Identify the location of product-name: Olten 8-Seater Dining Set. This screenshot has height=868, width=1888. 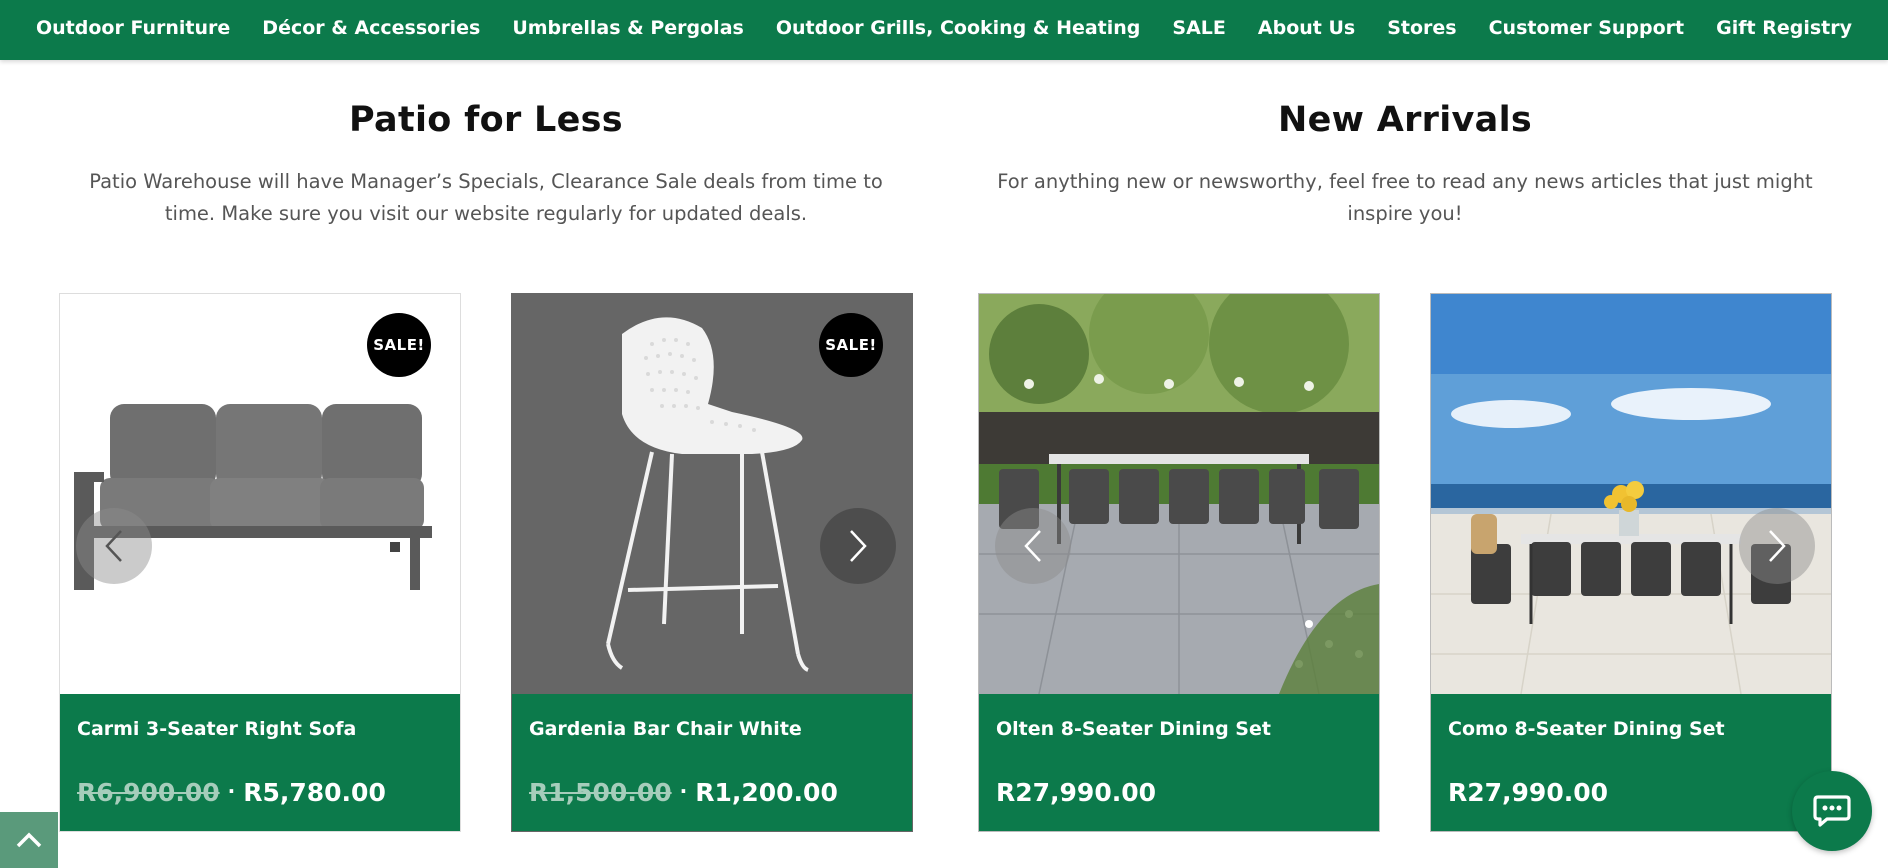
(1180, 729).